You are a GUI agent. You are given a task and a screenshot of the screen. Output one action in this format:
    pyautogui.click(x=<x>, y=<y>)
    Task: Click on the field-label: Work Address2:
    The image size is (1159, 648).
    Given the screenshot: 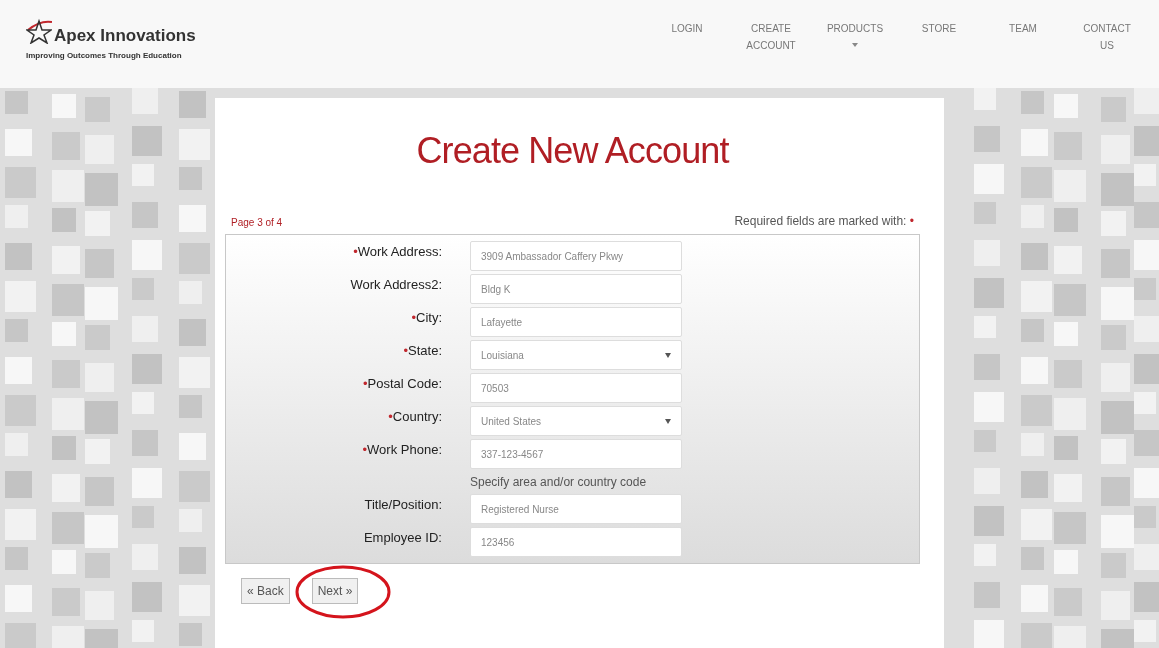 What is the action you would take?
    pyautogui.click(x=395, y=285)
    